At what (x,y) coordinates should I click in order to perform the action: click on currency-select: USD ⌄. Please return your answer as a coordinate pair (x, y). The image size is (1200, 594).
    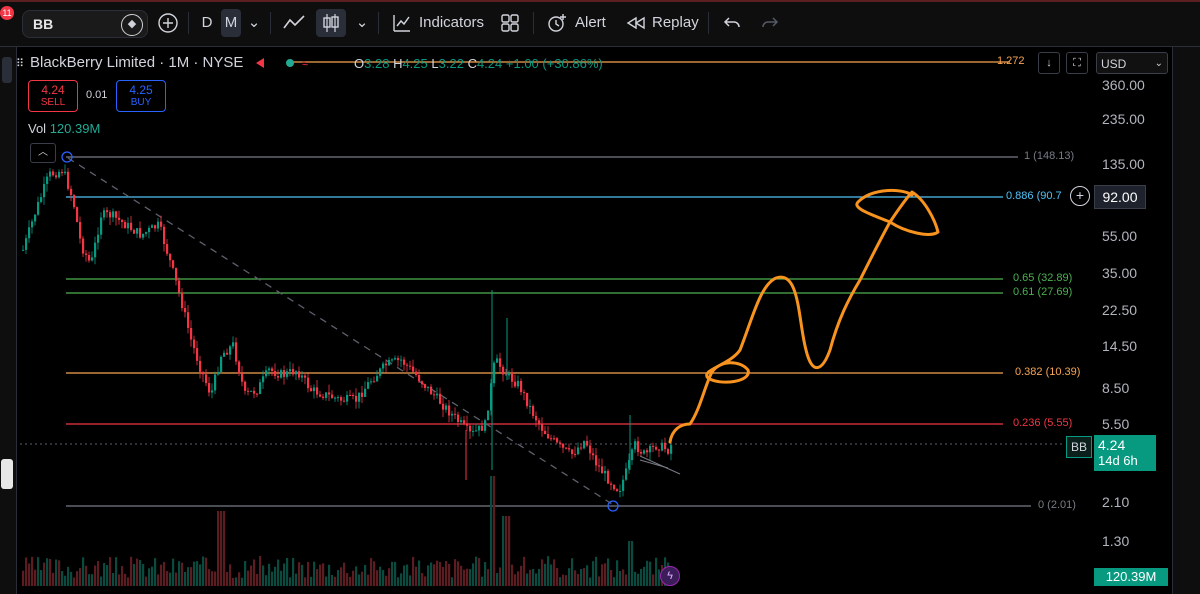
    Looking at the image, I should click on (1132, 63).